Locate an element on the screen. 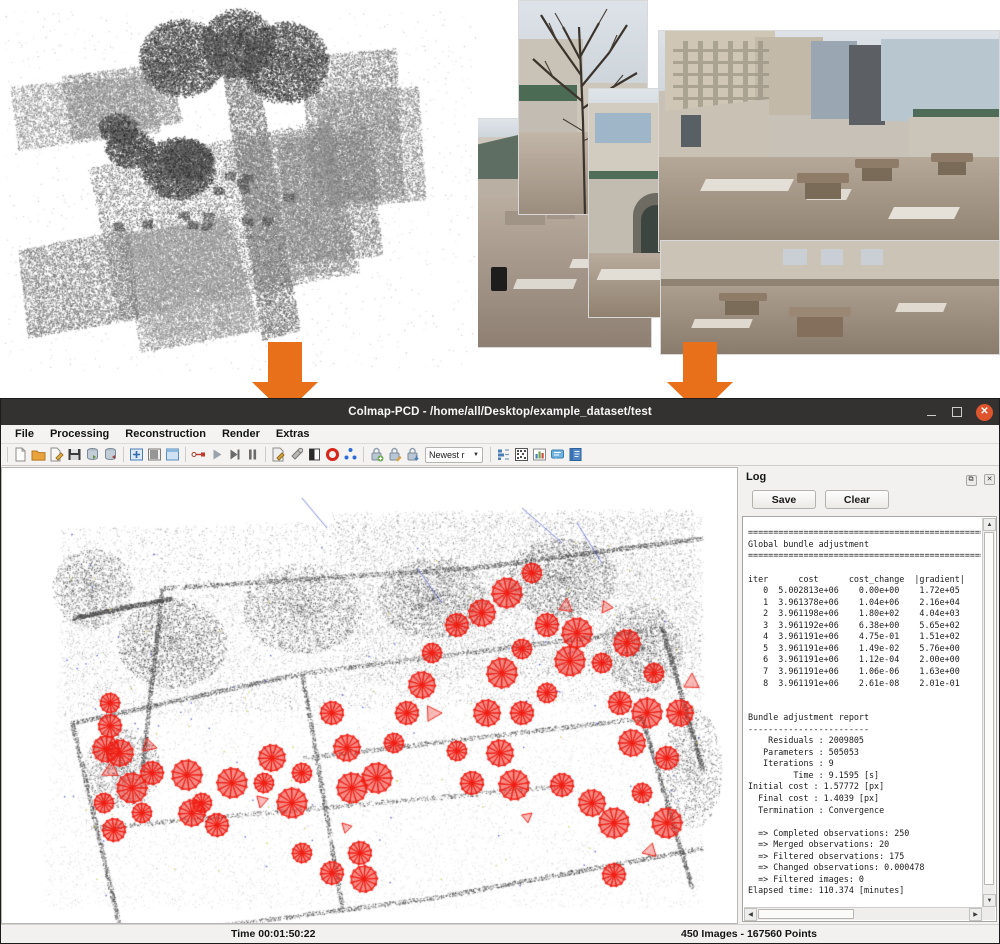  lock-edit-icon is located at coordinates (394, 454).